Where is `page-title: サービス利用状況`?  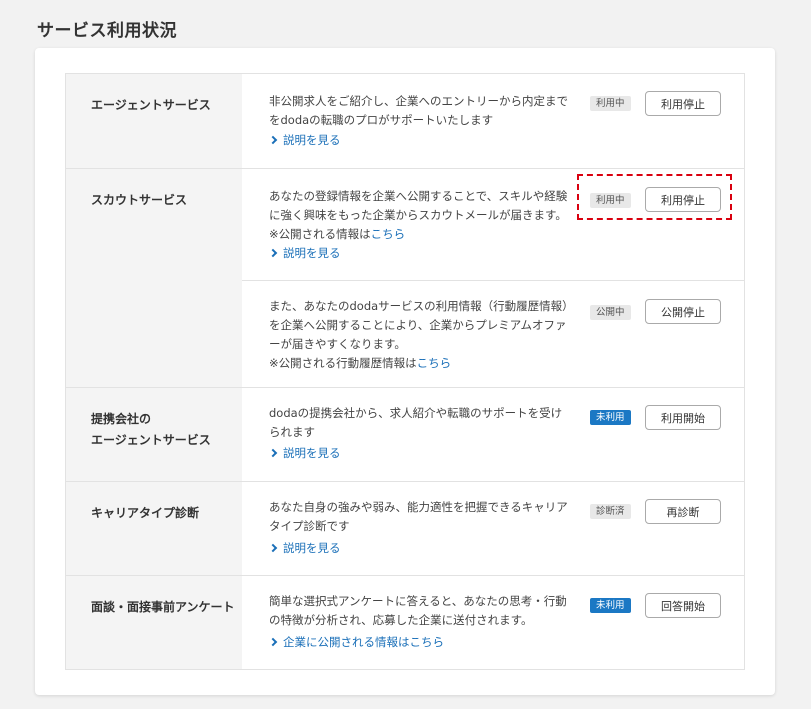 page-title: サービス利用状況 is located at coordinates (107, 31).